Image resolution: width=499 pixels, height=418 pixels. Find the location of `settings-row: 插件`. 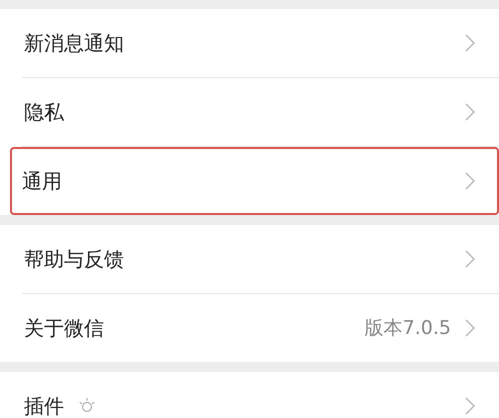

settings-row: 插件 is located at coordinates (249, 395).